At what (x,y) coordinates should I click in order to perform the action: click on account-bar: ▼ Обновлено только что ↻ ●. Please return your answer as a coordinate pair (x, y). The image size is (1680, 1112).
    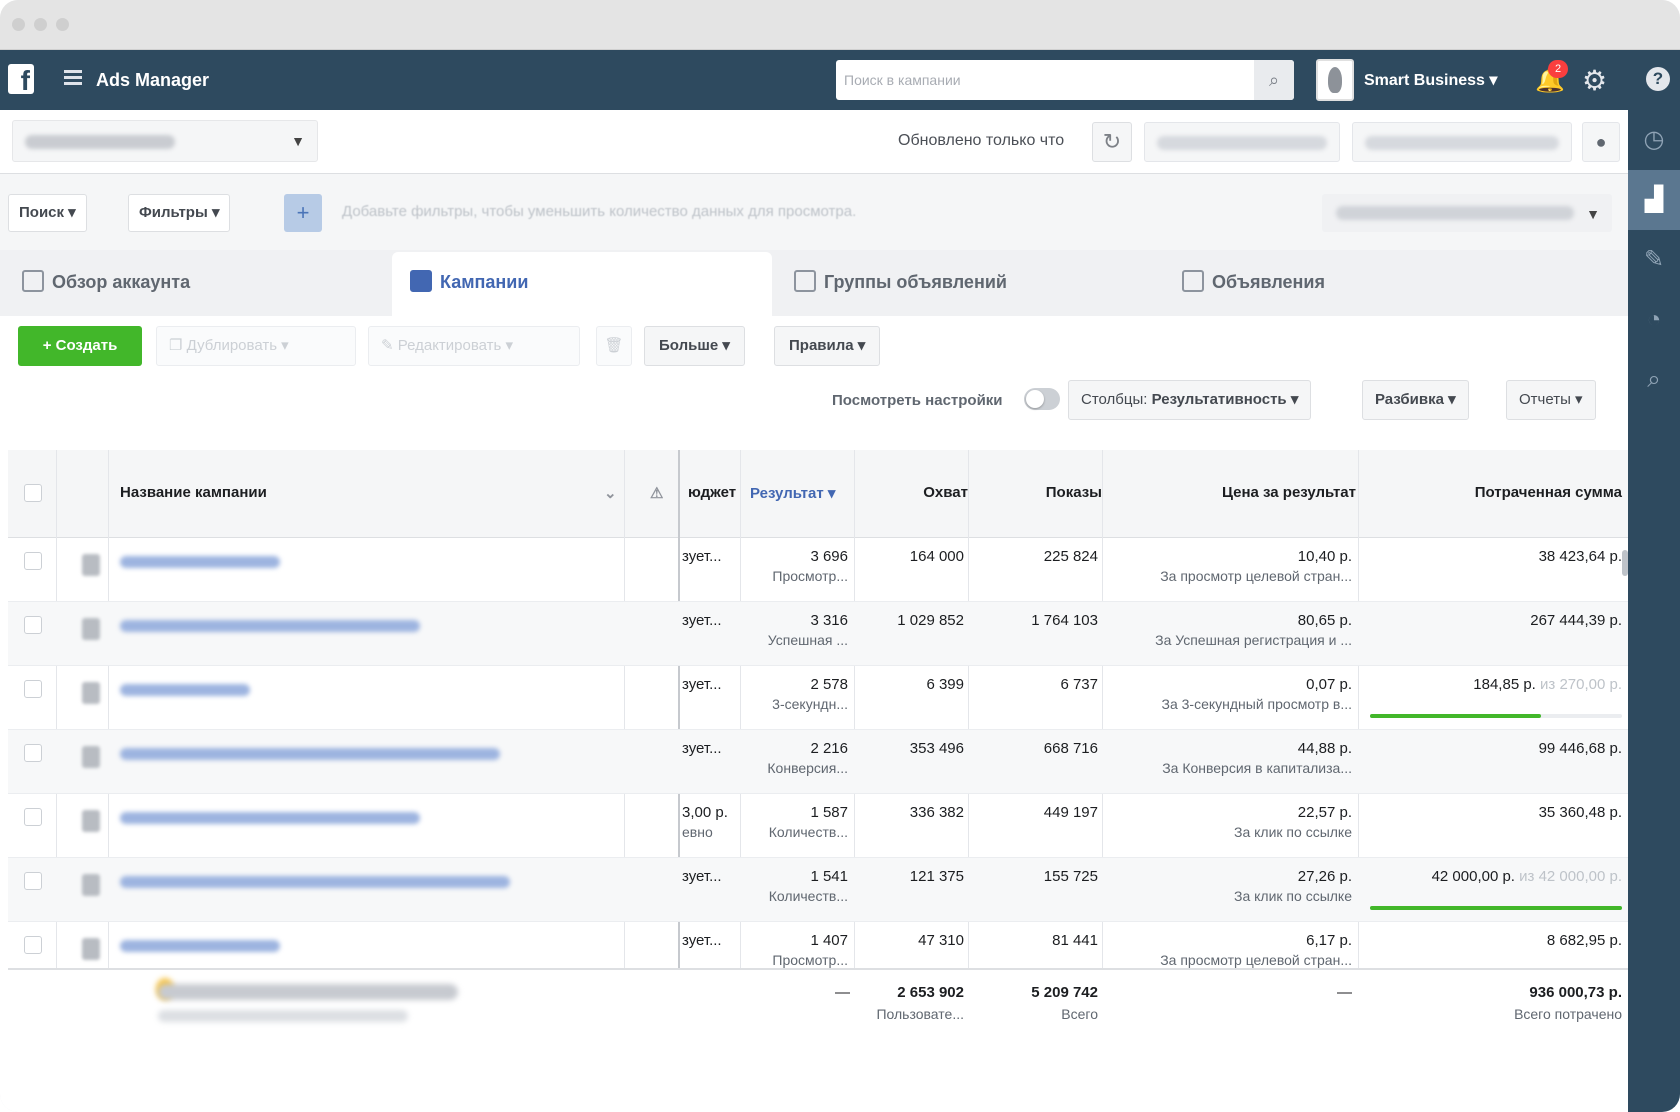
    Looking at the image, I should click on (814, 142).